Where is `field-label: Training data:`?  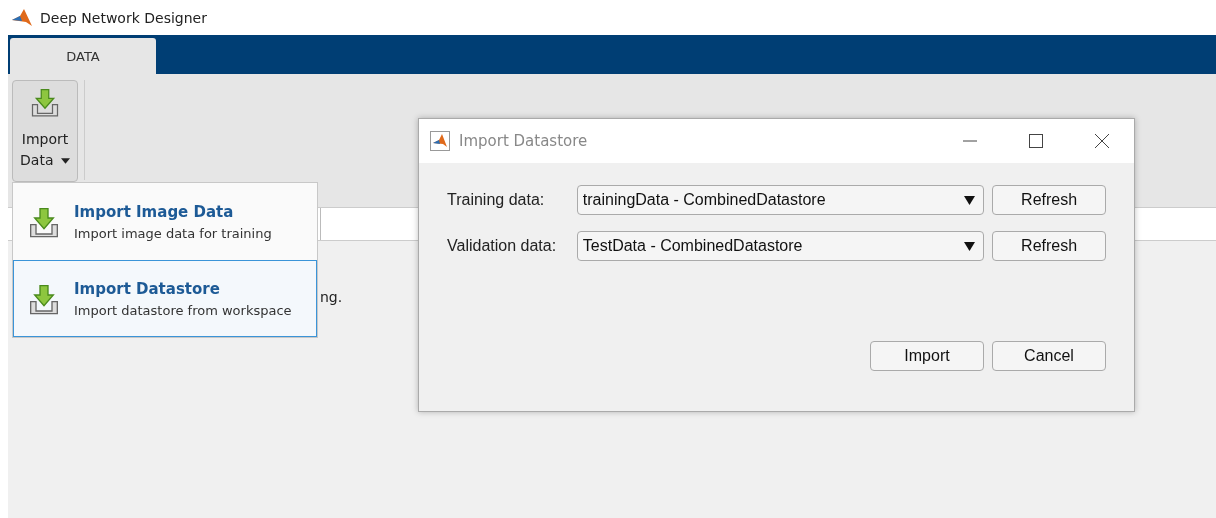 field-label: Training data: is located at coordinates (496, 200).